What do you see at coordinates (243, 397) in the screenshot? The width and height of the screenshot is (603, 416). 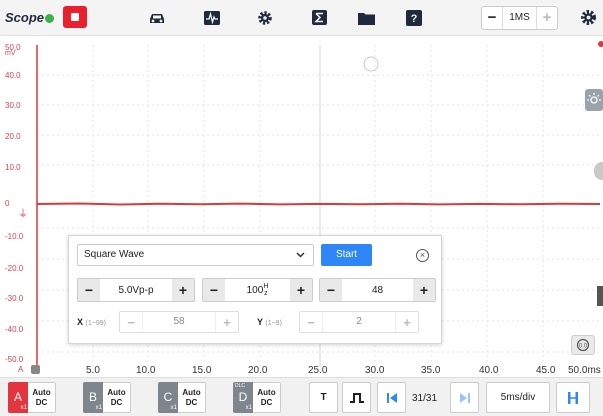 I see `channel-d-label: DLC Dx1` at bounding box center [243, 397].